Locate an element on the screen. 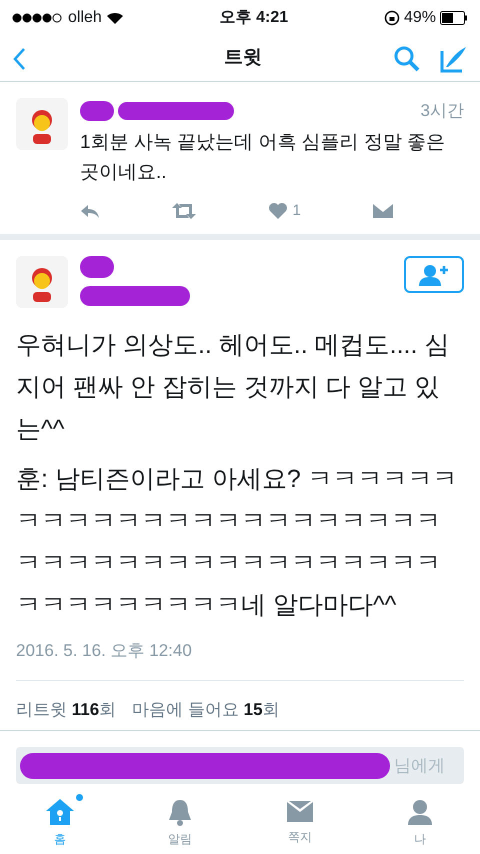  wifi-icon is located at coordinates (115, 18).